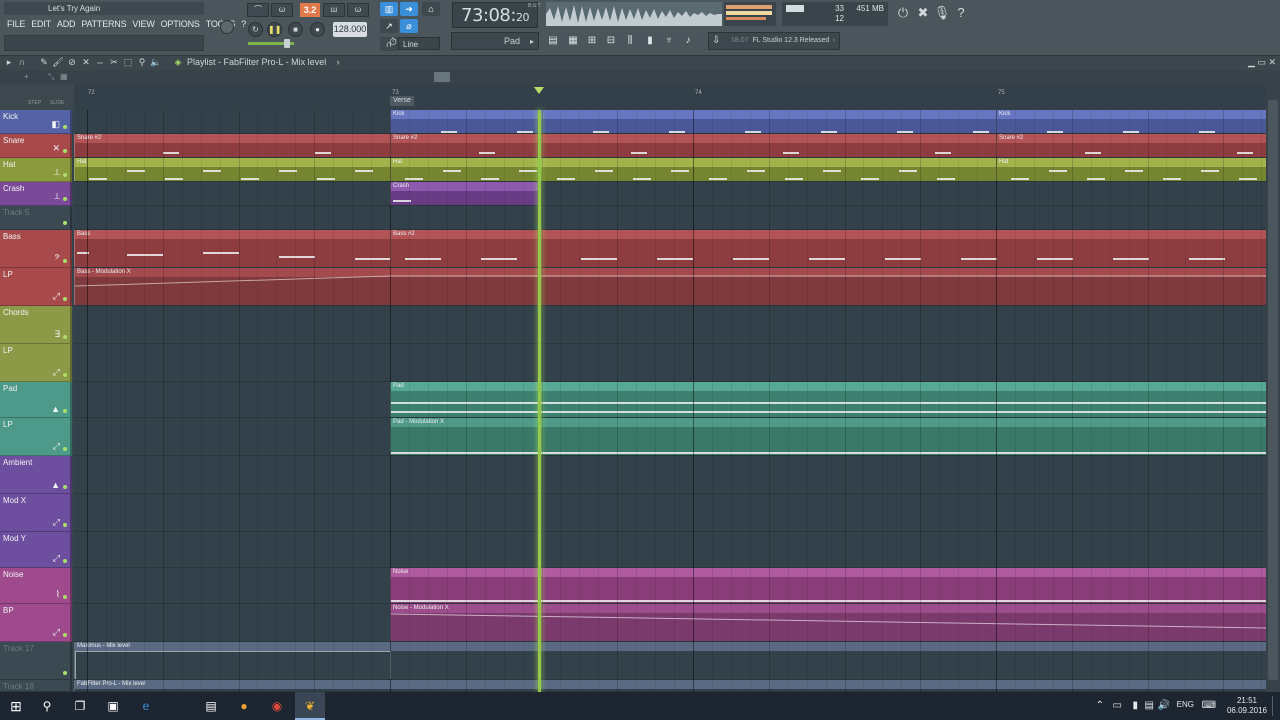 The image size is (1280, 720). Describe the element at coordinates (409, 26) in the screenshot. I see `link-icon: ⌀` at that location.